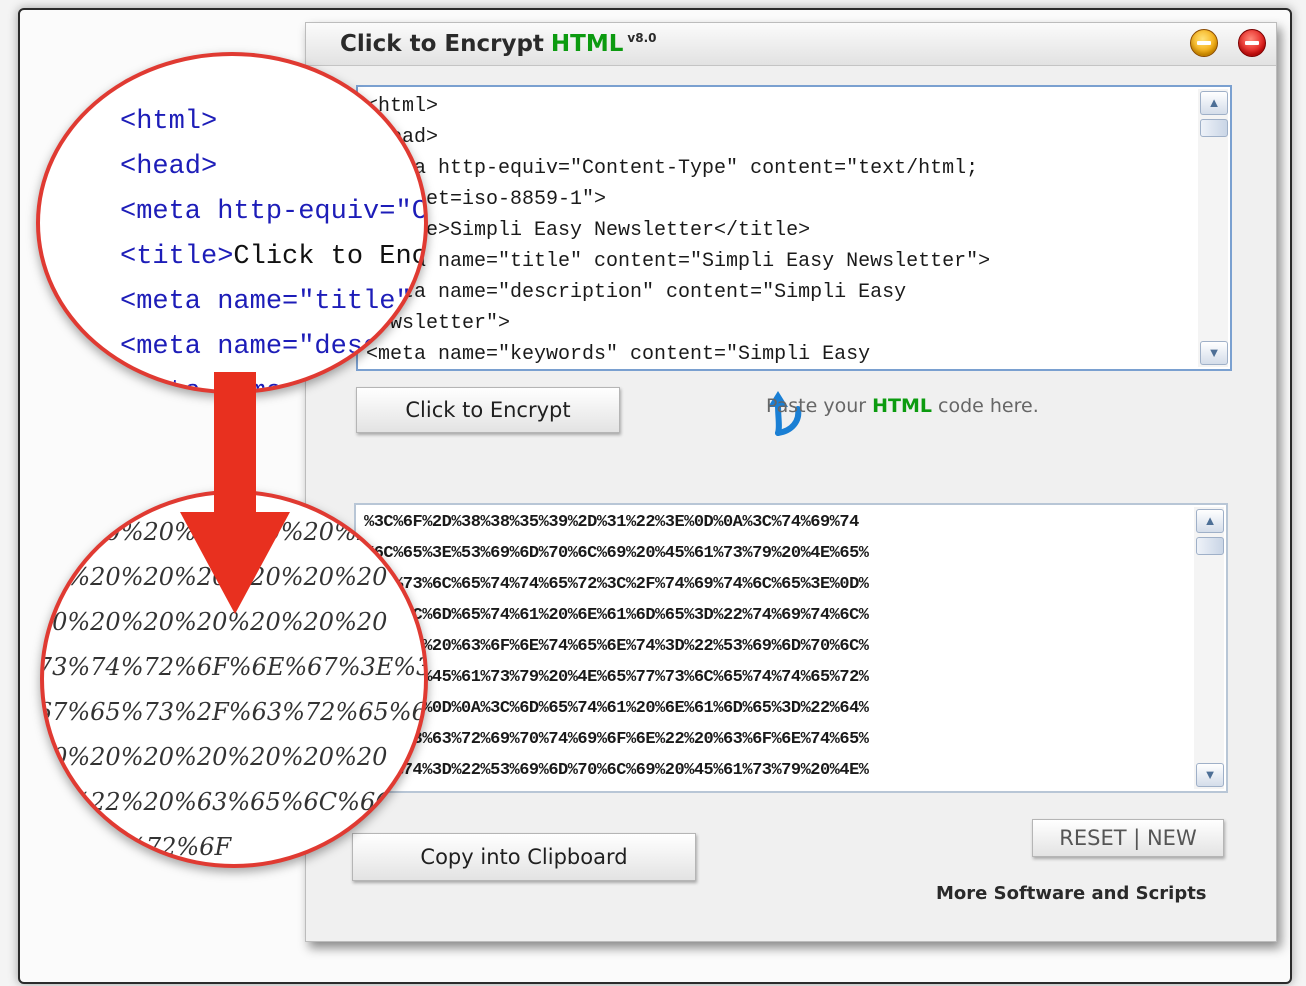  Describe the element at coordinates (486, 199) in the screenshot. I see `code-line: charset=iso-8859-1">` at that location.